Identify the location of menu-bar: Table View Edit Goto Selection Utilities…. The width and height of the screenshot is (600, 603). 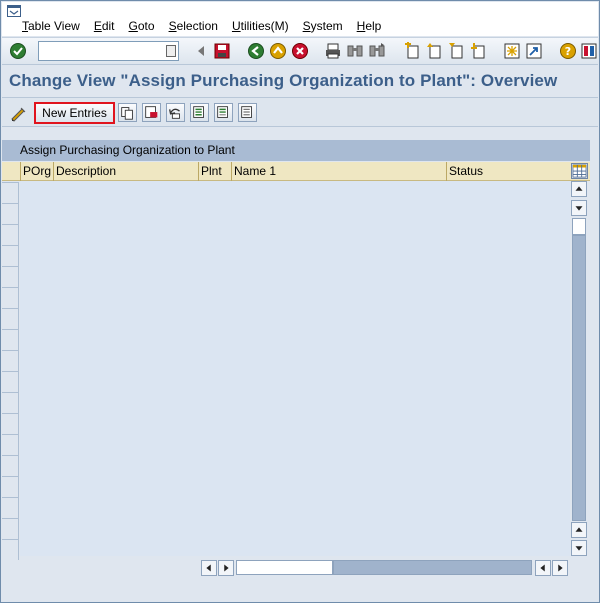
(300, 19).